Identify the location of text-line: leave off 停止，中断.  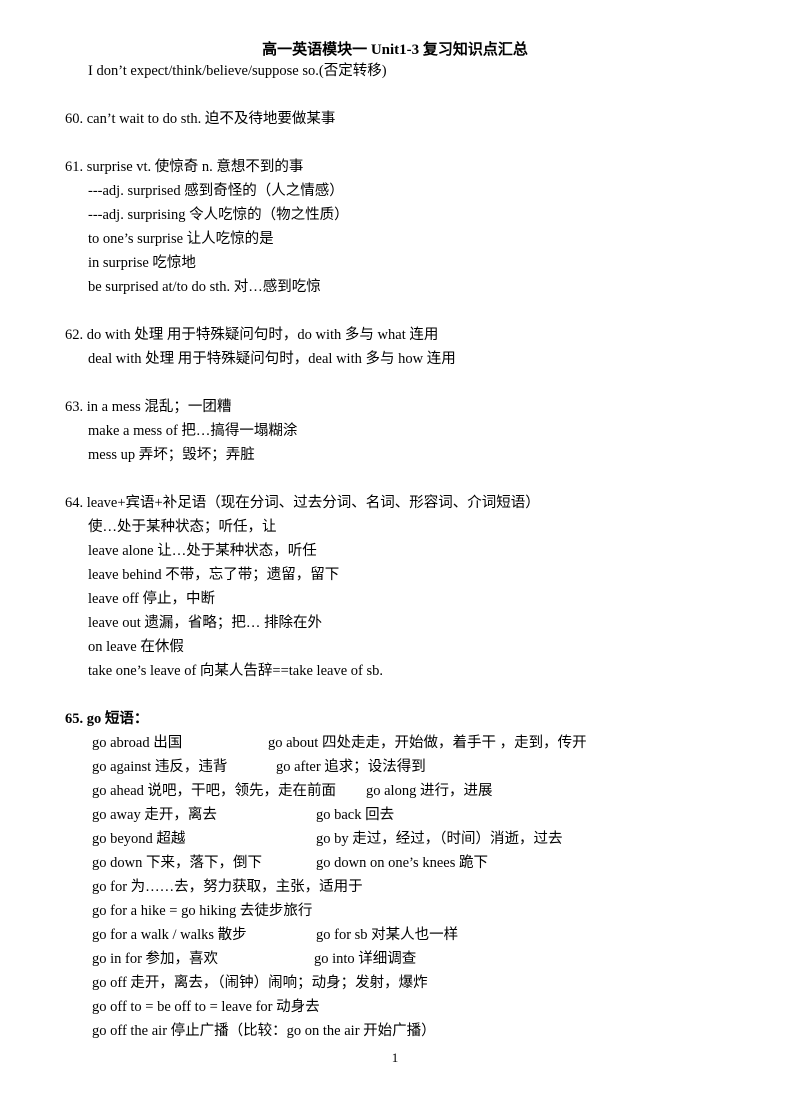
(151, 599).